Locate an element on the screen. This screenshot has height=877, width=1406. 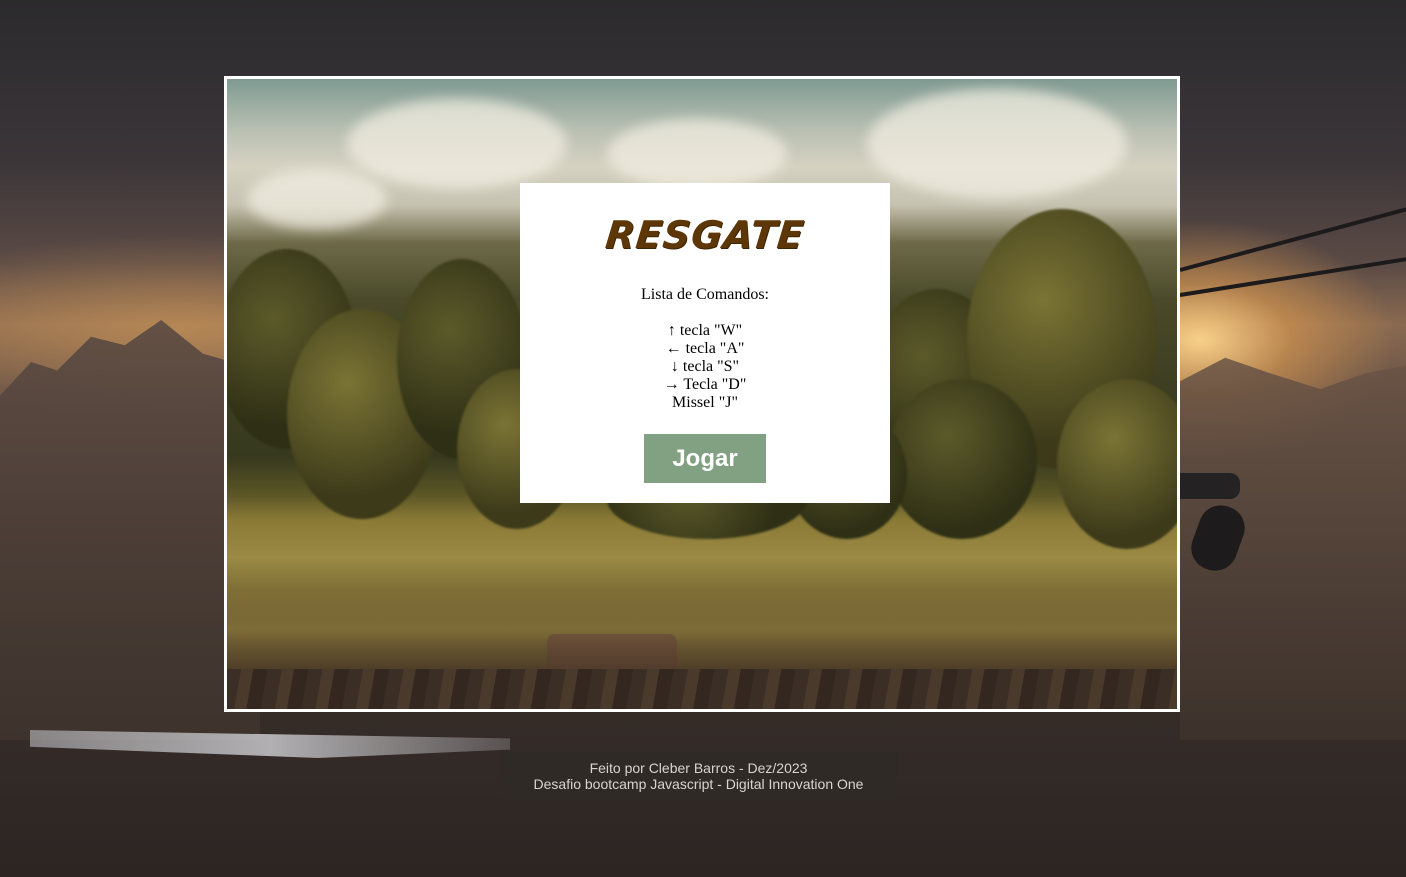
command-label: Missel "J" is located at coordinates (705, 402).